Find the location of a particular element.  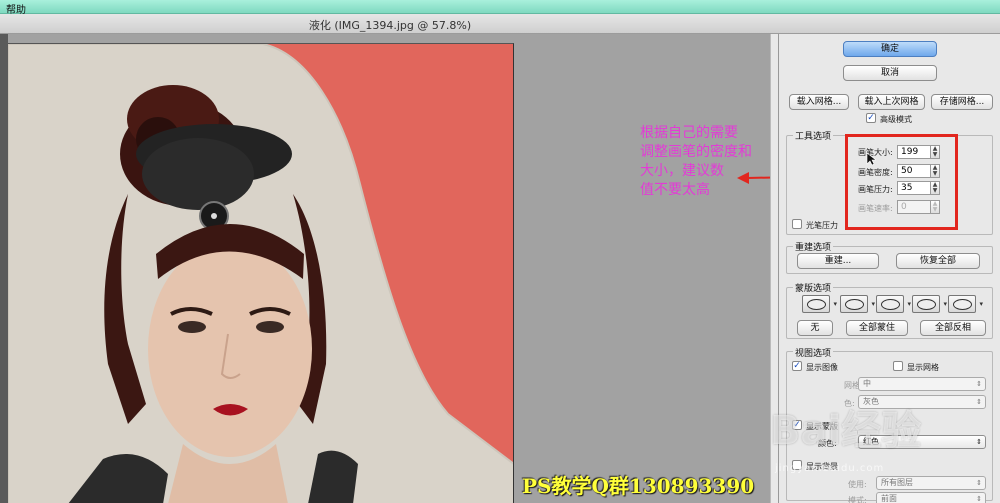

mesh-color-caret-icon: ⇕ is located at coordinates (979, 402).